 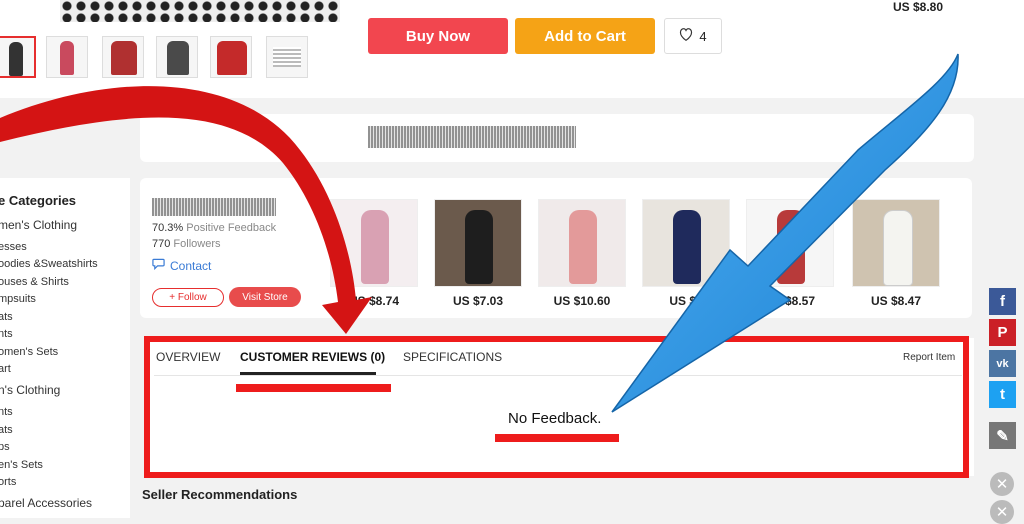 What do you see at coordinates (34, 282) in the screenshot?
I see `sidebar-item: ouses & Shirts` at bounding box center [34, 282].